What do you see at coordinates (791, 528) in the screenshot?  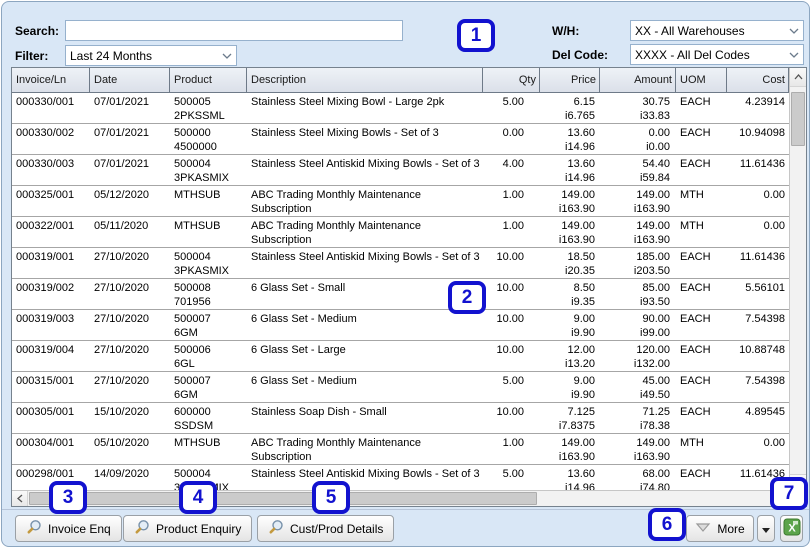 I see `export-excel-button: X` at bounding box center [791, 528].